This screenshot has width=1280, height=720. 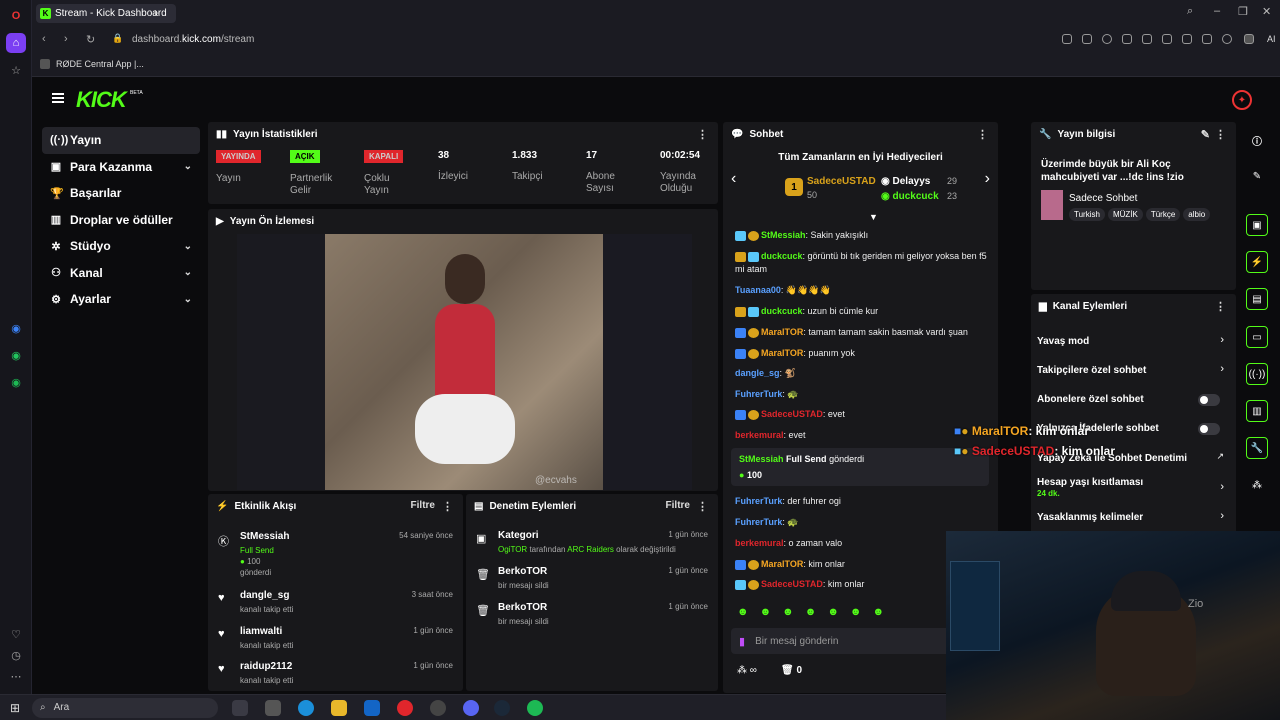 What do you see at coordinates (1207, 39) in the screenshot?
I see `menu-icon` at bounding box center [1207, 39].